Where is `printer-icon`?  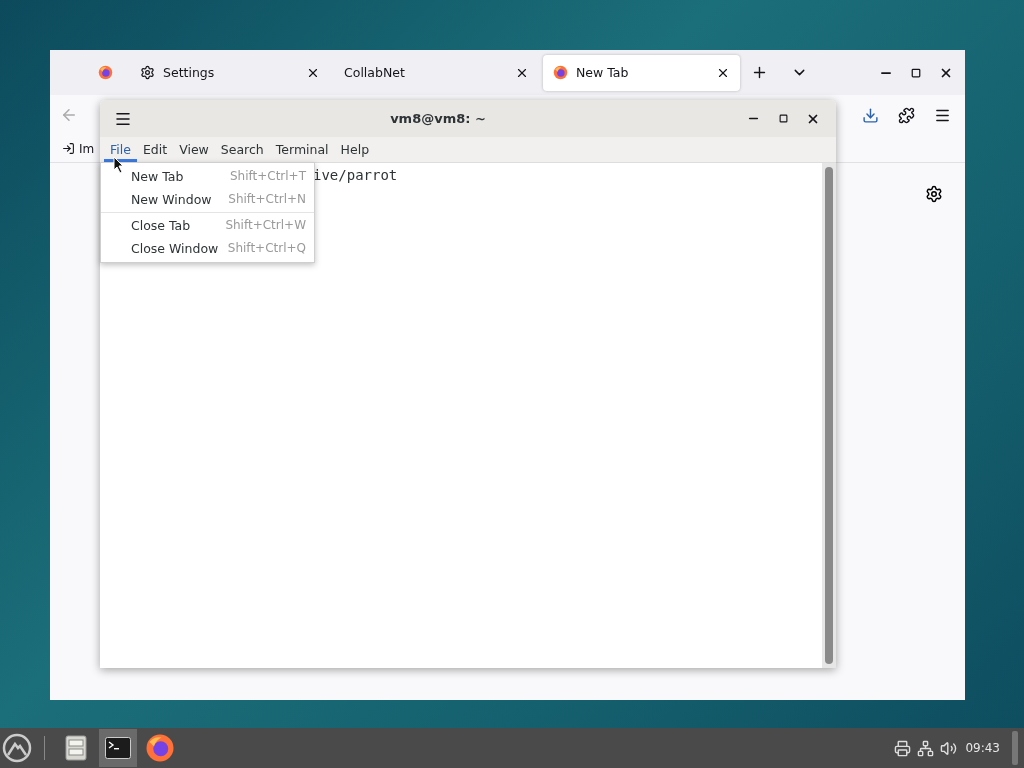 printer-icon is located at coordinates (903, 748).